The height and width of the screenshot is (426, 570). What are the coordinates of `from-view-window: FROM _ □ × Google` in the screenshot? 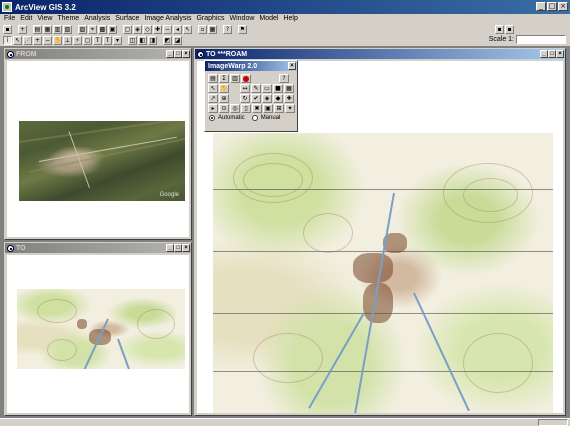 It's located at (98, 144).